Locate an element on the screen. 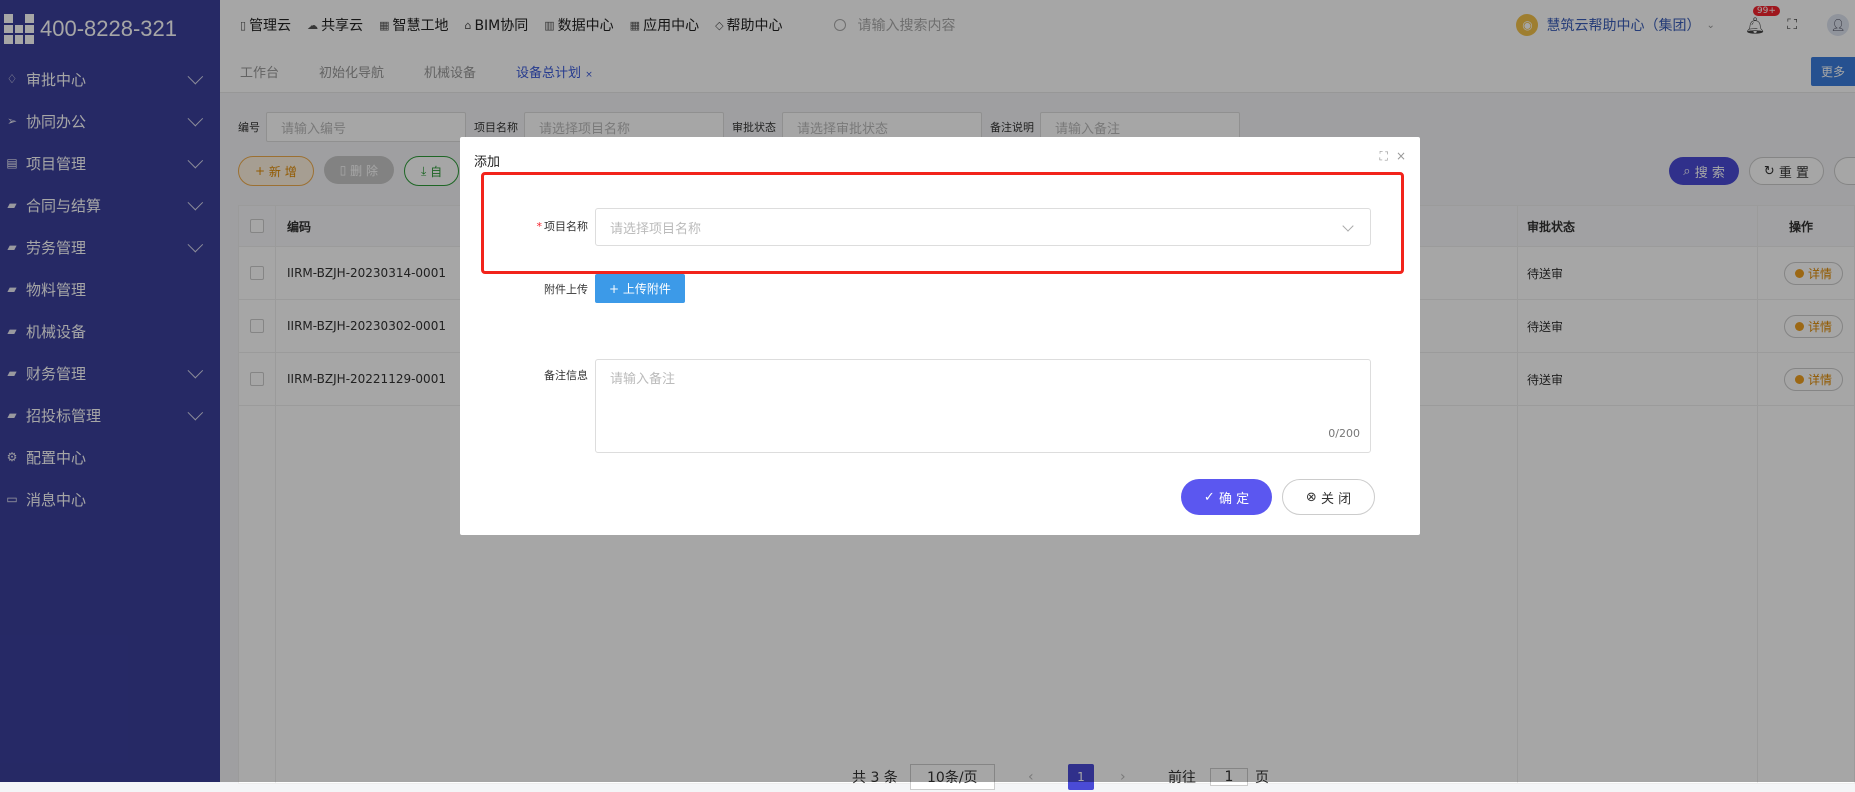 Image resolution: width=1855 pixels, height=792 pixels. highlight-box is located at coordinates (942, 223).